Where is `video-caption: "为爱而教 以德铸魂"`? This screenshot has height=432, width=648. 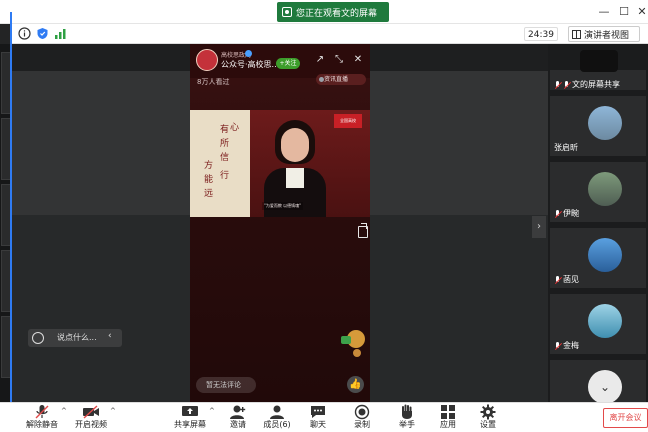
video-caption: "为爱而教 以德铸魂" is located at coordinates (282, 206).